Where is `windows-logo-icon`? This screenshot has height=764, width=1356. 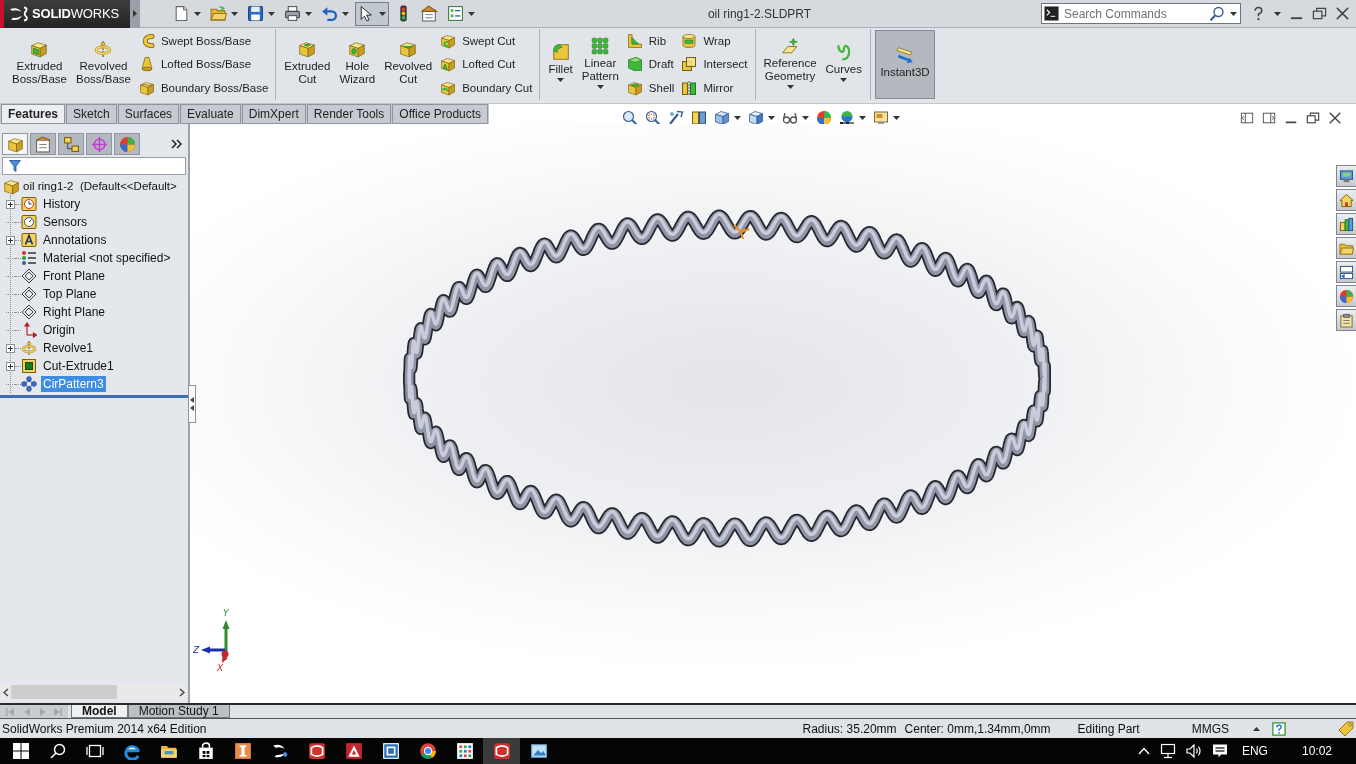
windows-logo-icon is located at coordinates (20, 751).